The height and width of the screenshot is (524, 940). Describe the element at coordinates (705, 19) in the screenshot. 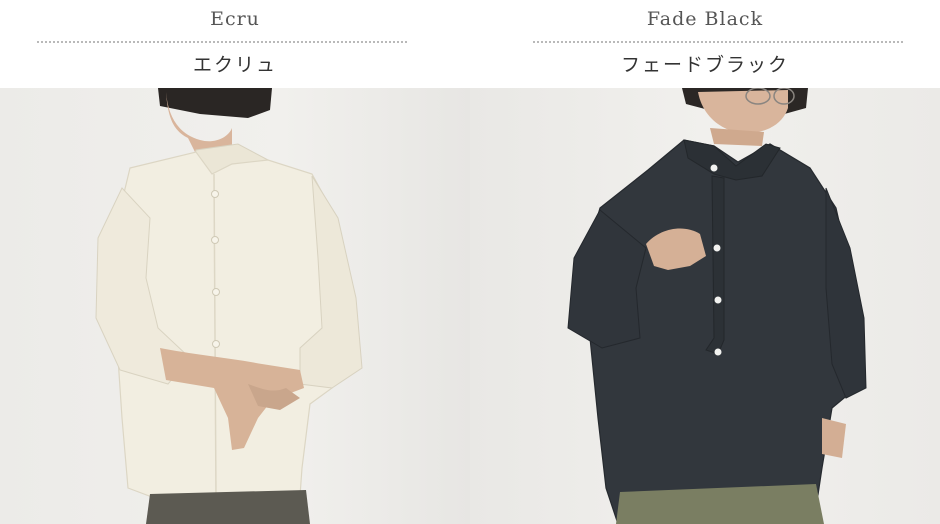

I see `variant-name-en: Fade Black` at that location.